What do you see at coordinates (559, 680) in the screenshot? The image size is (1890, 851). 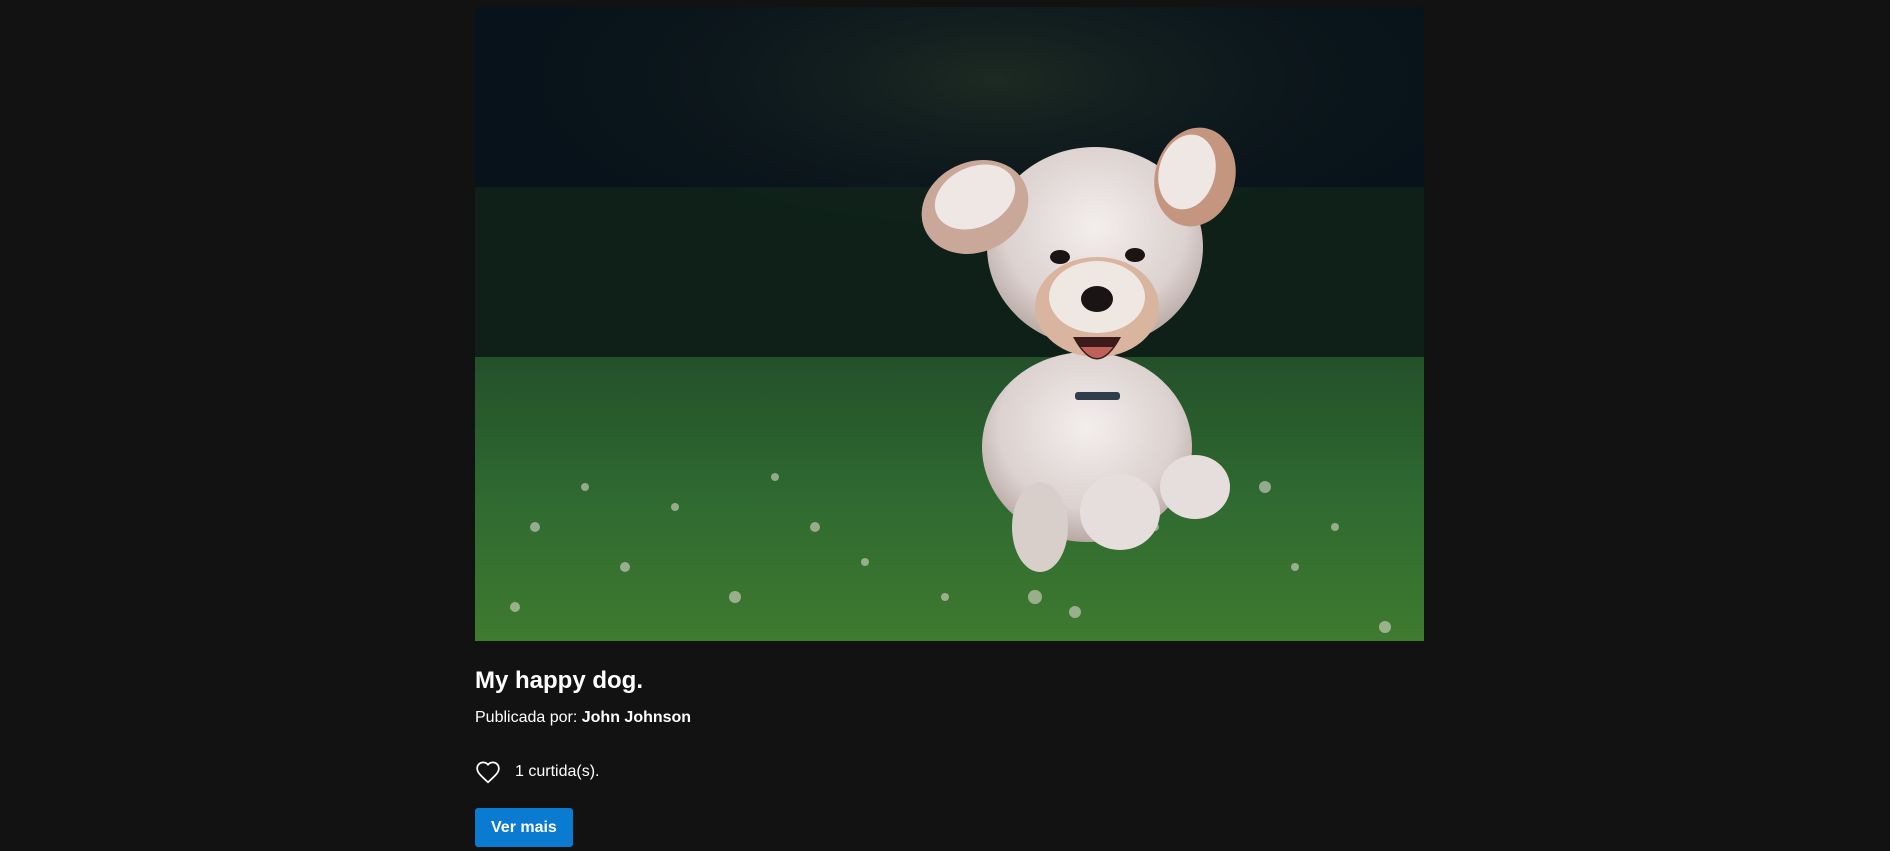 I see `post-title: My happy dog.` at bounding box center [559, 680].